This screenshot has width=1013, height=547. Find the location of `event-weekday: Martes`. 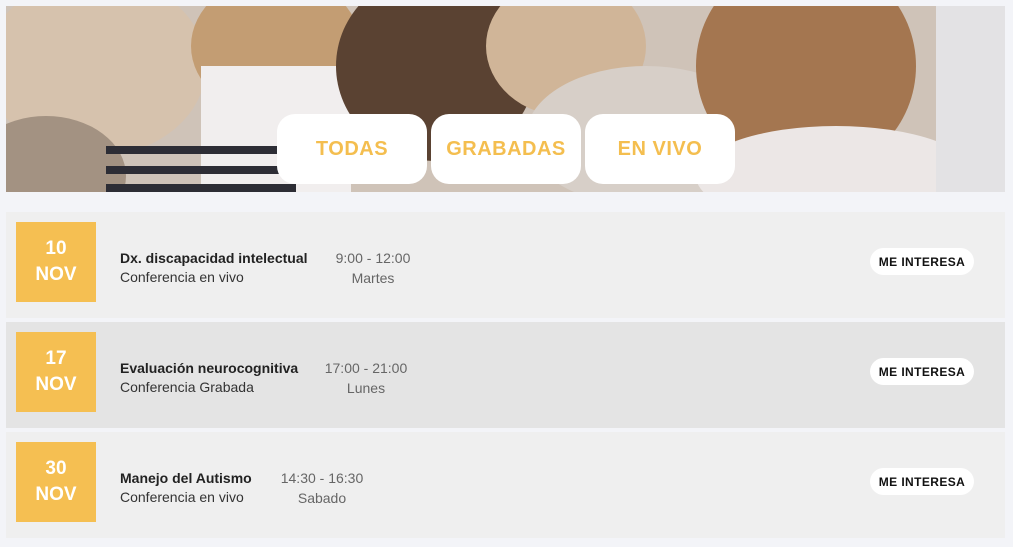

event-weekday: Martes is located at coordinates (373, 278).